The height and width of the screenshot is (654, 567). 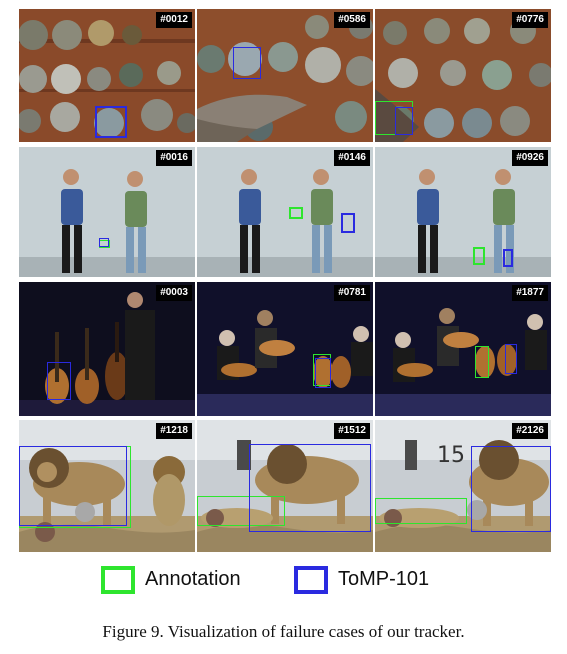 What do you see at coordinates (283, 581) in the screenshot?
I see `legend: Annotation ToMP-101` at bounding box center [283, 581].